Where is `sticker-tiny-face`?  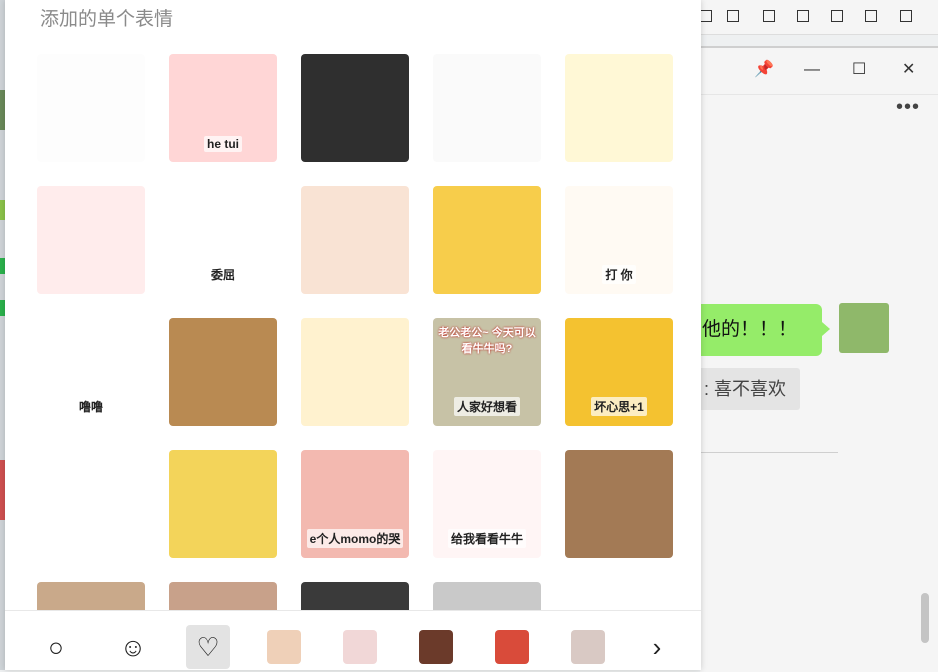
sticker-tiny-face is located at coordinates (487, 108).